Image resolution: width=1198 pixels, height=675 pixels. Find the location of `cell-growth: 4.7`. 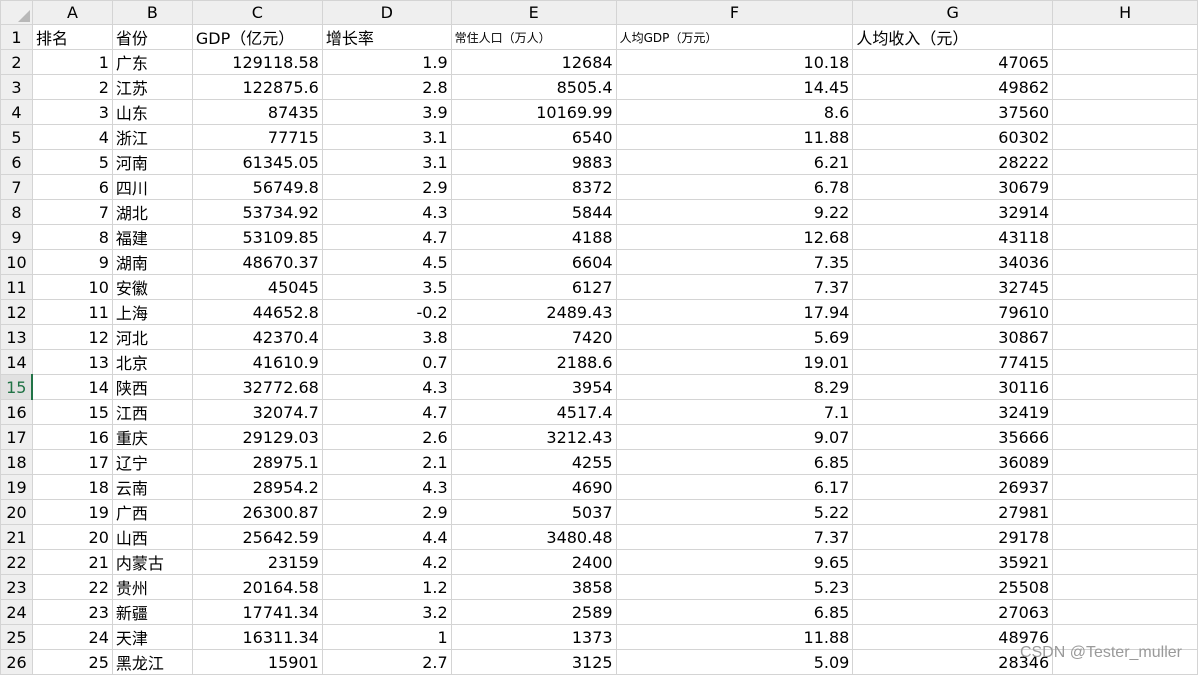

cell-growth: 4.7 is located at coordinates (386, 237).